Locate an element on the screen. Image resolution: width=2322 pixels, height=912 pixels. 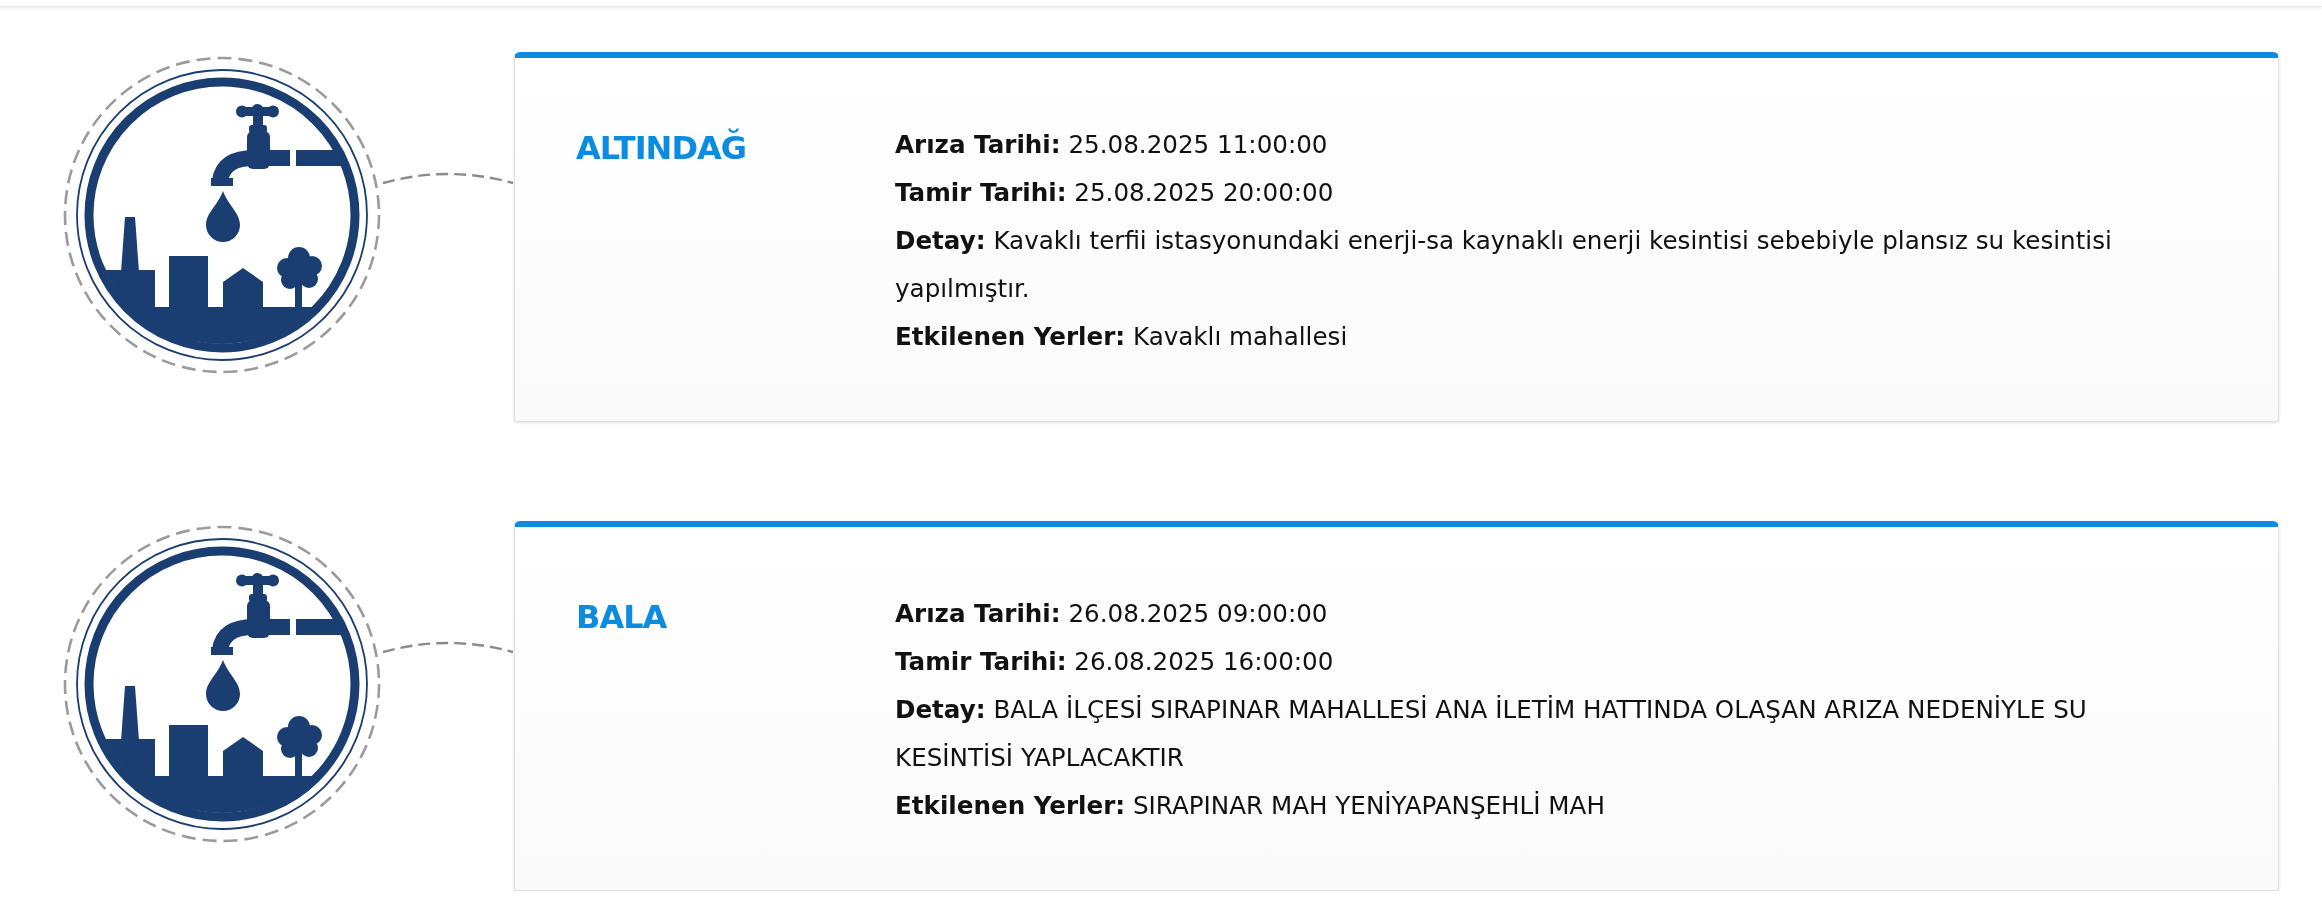
district-name: BALA is located at coordinates (622, 617).